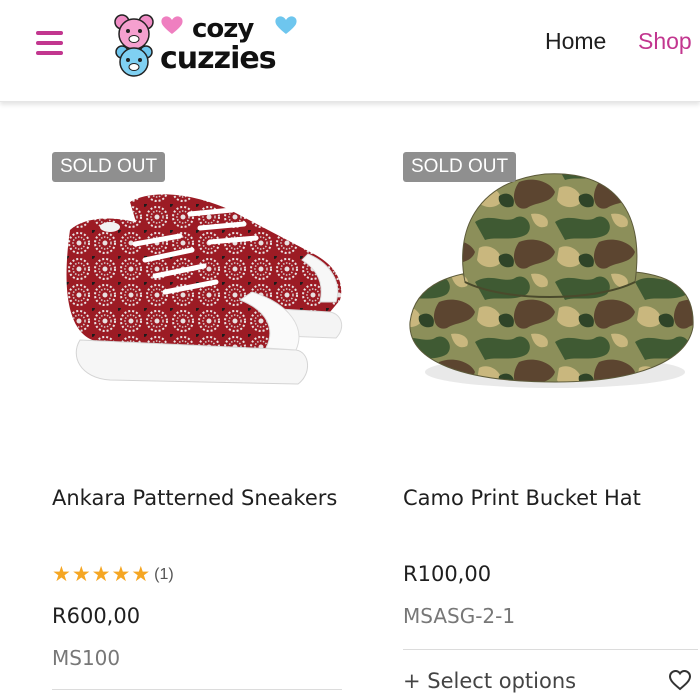  Describe the element at coordinates (665, 41) in the screenshot. I see `nav-link-shop: Shop` at that location.